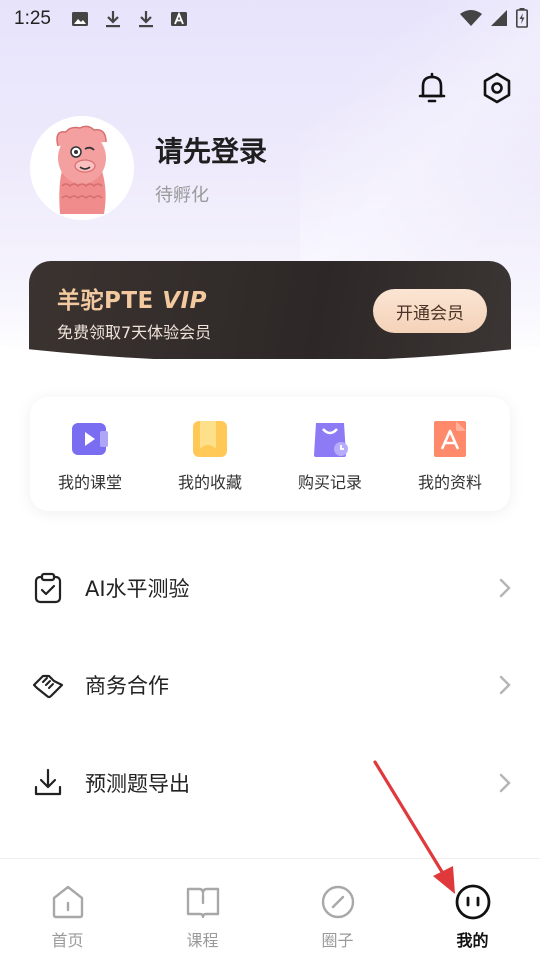 This screenshot has width=540, height=960. Describe the element at coordinates (137, 784) in the screenshot. I see `menu-label: 预测题导出` at that location.